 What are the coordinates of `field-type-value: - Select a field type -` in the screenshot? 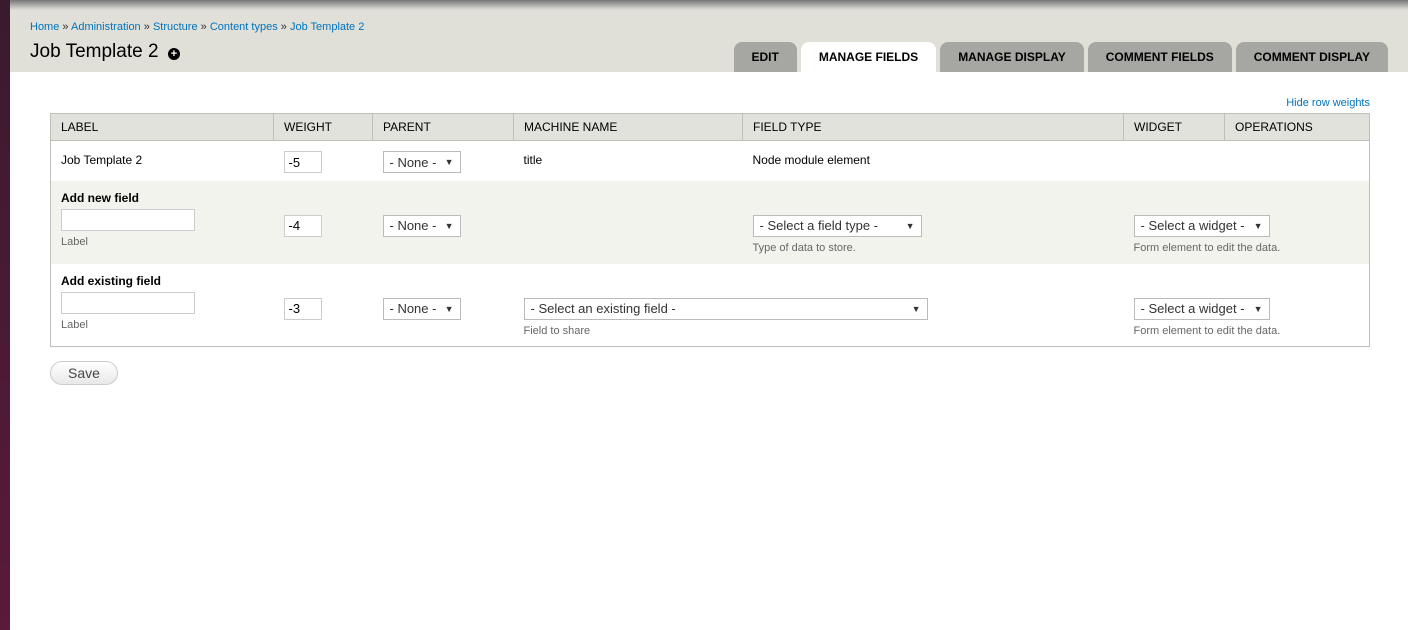 It's located at (819, 225).